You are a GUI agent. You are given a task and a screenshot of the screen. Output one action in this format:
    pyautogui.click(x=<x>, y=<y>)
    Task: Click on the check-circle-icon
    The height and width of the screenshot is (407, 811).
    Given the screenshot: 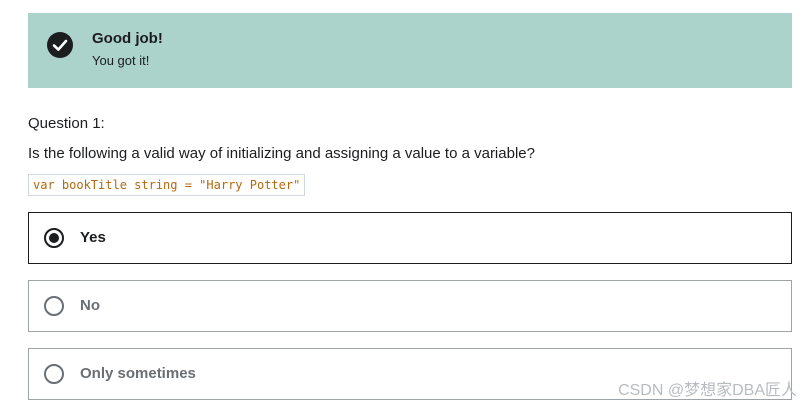 What is the action you would take?
    pyautogui.click(x=60, y=45)
    